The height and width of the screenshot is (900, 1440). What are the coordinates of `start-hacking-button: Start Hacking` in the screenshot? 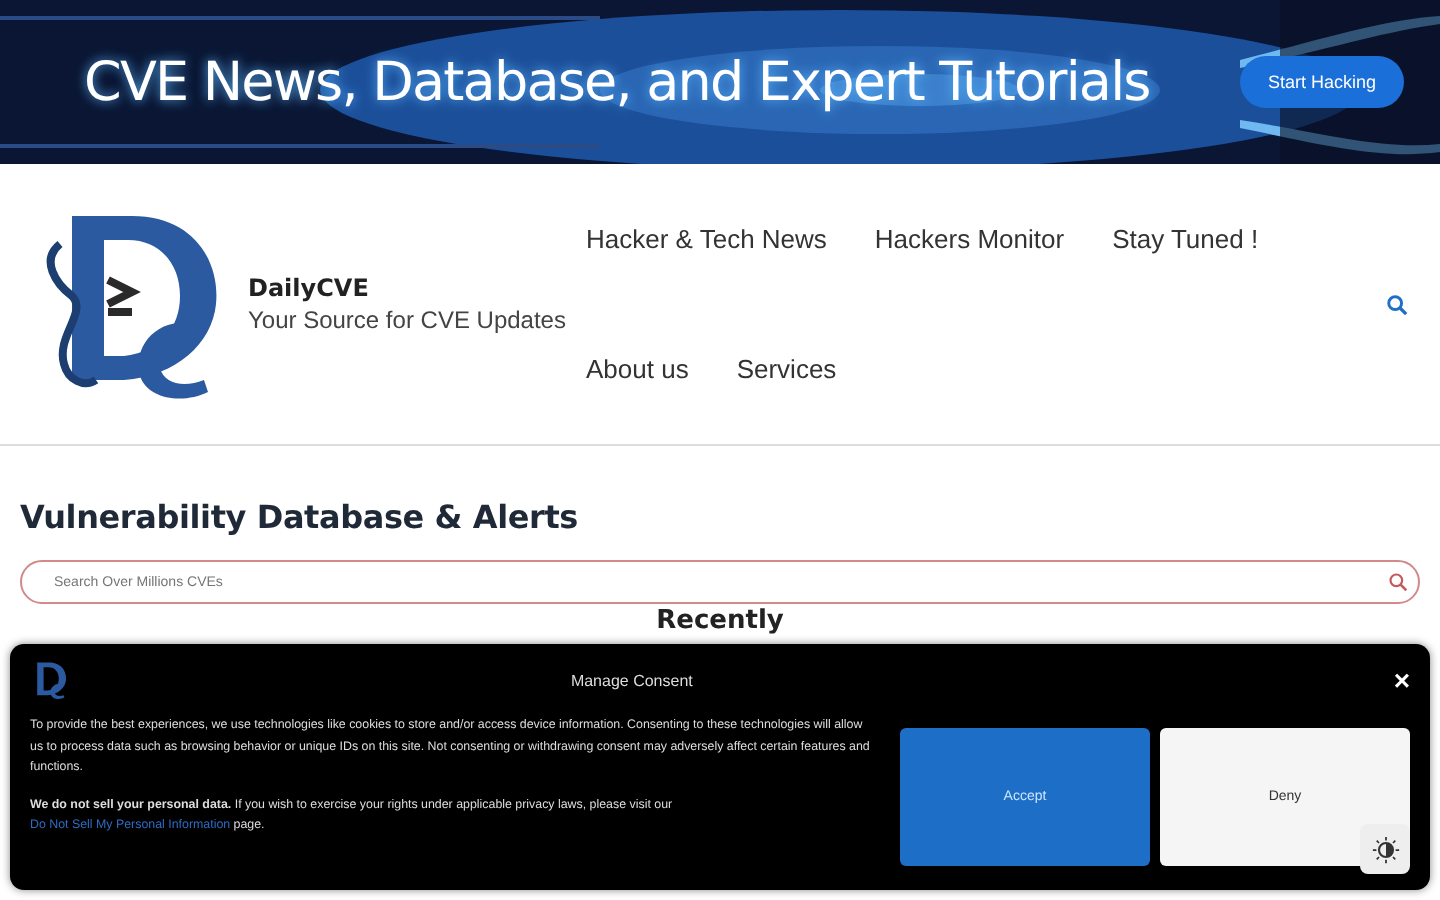 It's located at (1321, 82).